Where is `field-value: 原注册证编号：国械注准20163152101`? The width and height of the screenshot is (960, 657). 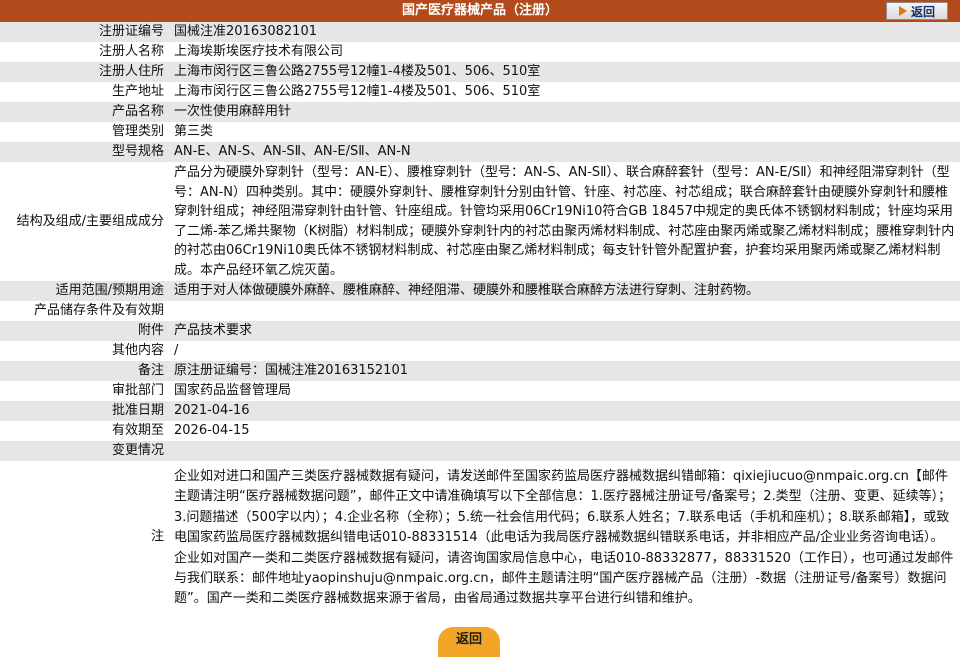 field-value: 原注册证编号：国械注准20163152101 is located at coordinates (565, 371).